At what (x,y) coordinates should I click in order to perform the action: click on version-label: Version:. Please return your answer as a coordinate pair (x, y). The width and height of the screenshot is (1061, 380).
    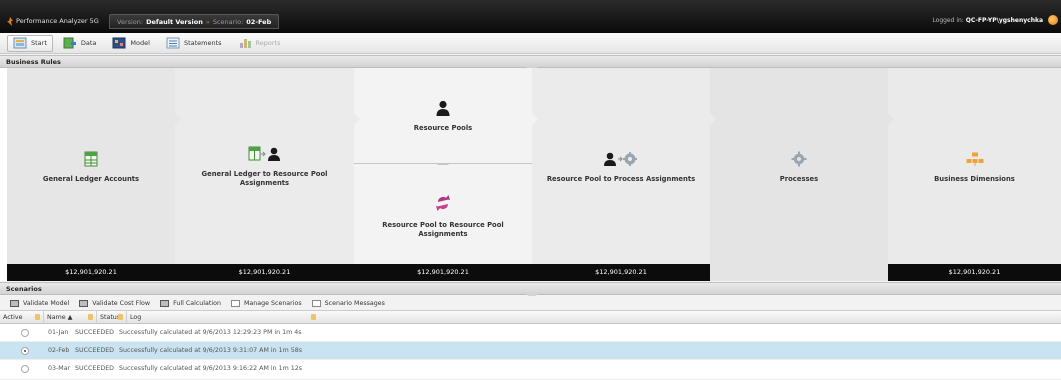
    Looking at the image, I should click on (130, 21).